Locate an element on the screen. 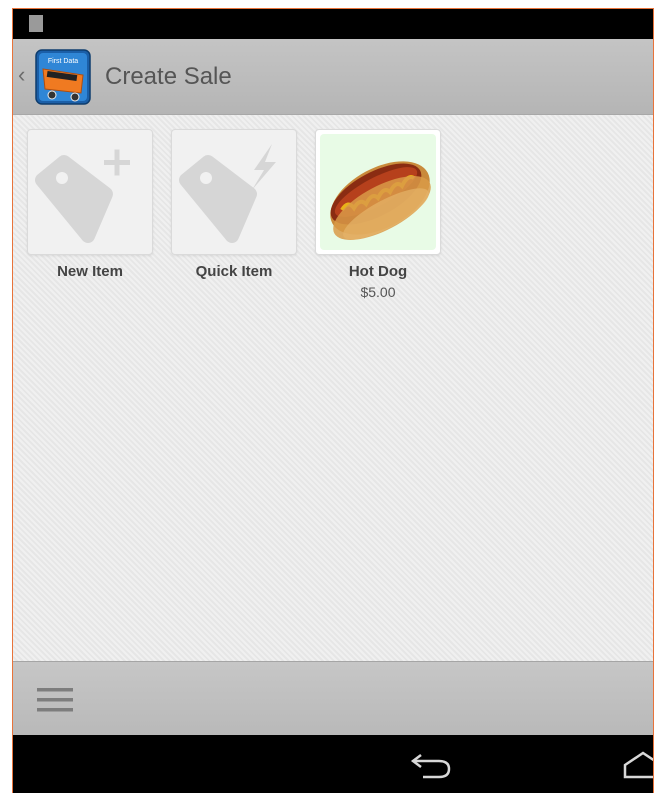  hot-dog-card is located at coordinates (378, 192).